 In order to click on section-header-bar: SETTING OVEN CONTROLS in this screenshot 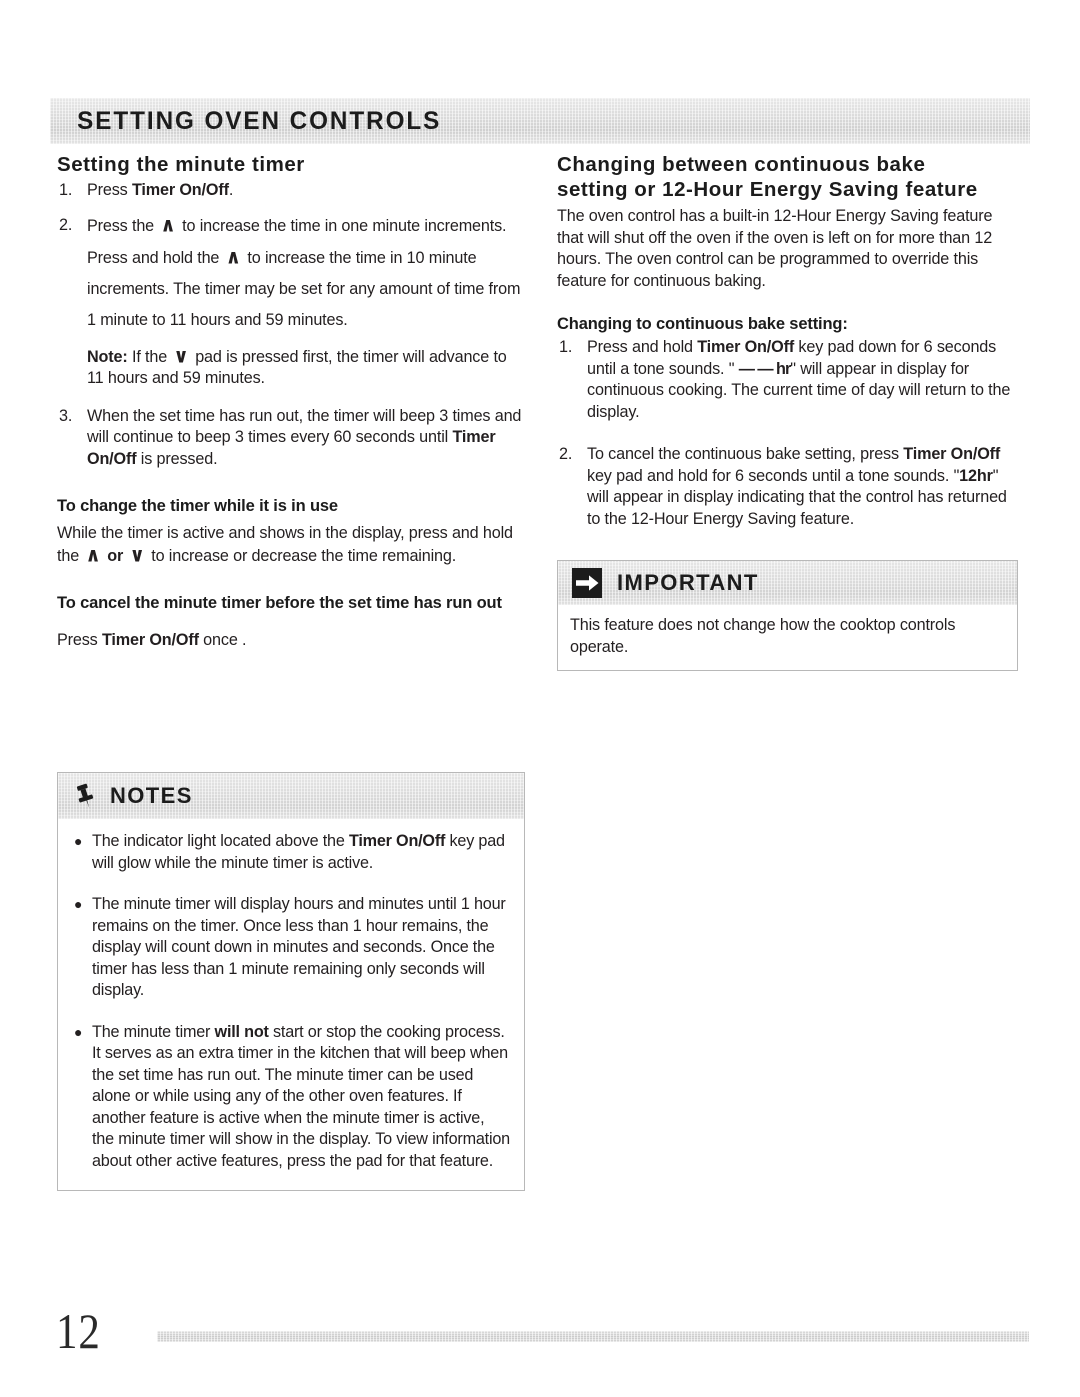, I will do `click(540, 121)`.